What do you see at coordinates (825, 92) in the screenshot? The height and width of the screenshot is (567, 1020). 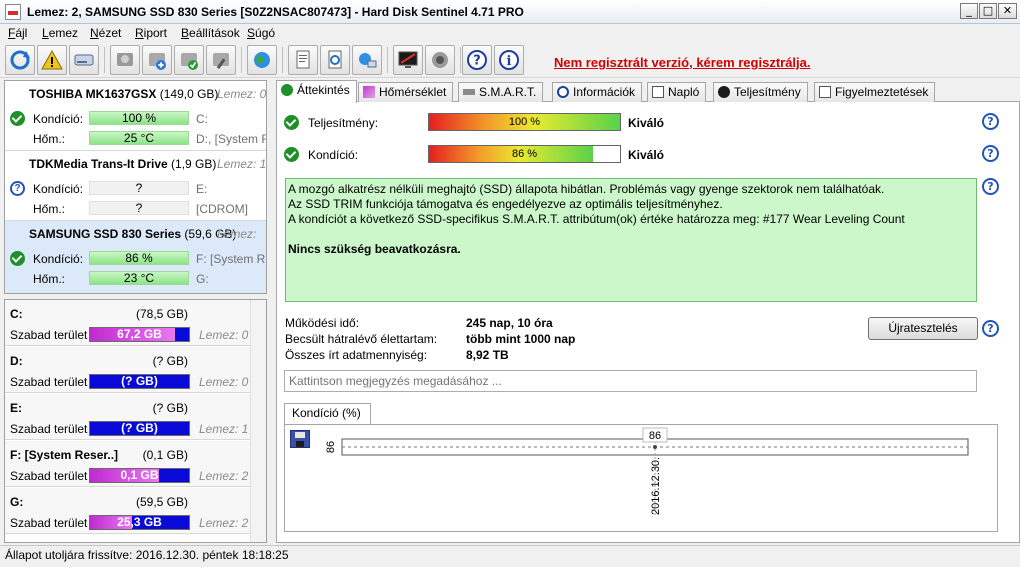 I see `alerts-icon` at bounding box center [825, 92].